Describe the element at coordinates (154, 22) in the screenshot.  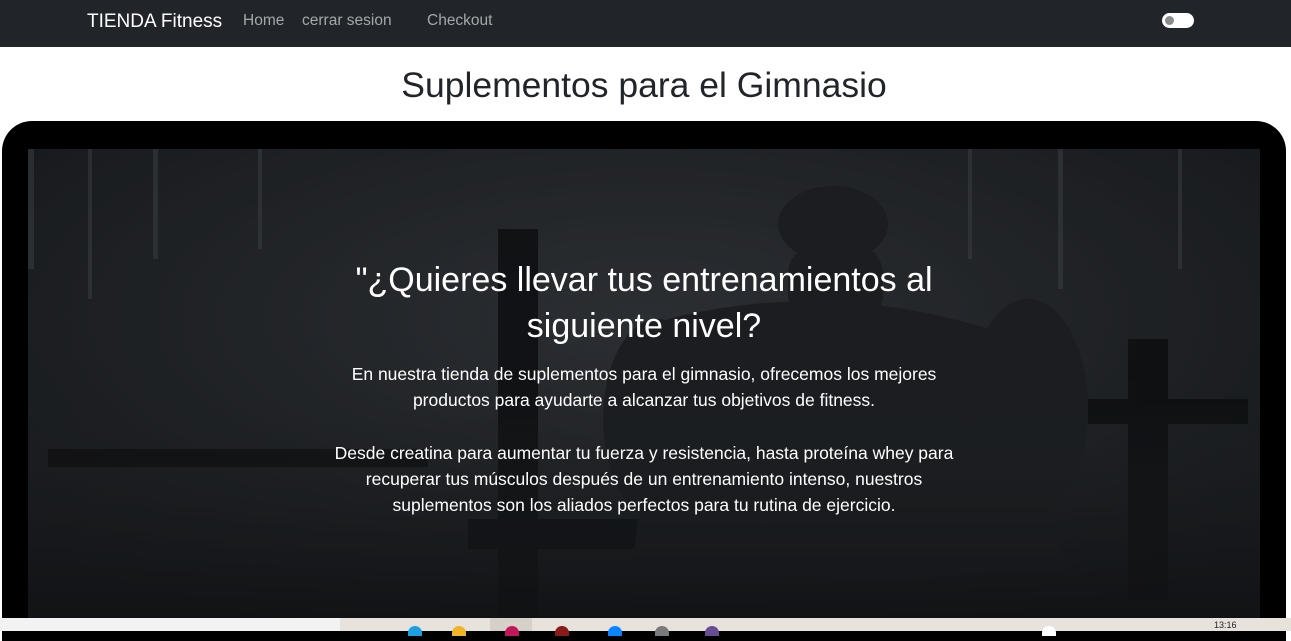
I see `brand-logo-text: TIENDA Fitness` at that location.